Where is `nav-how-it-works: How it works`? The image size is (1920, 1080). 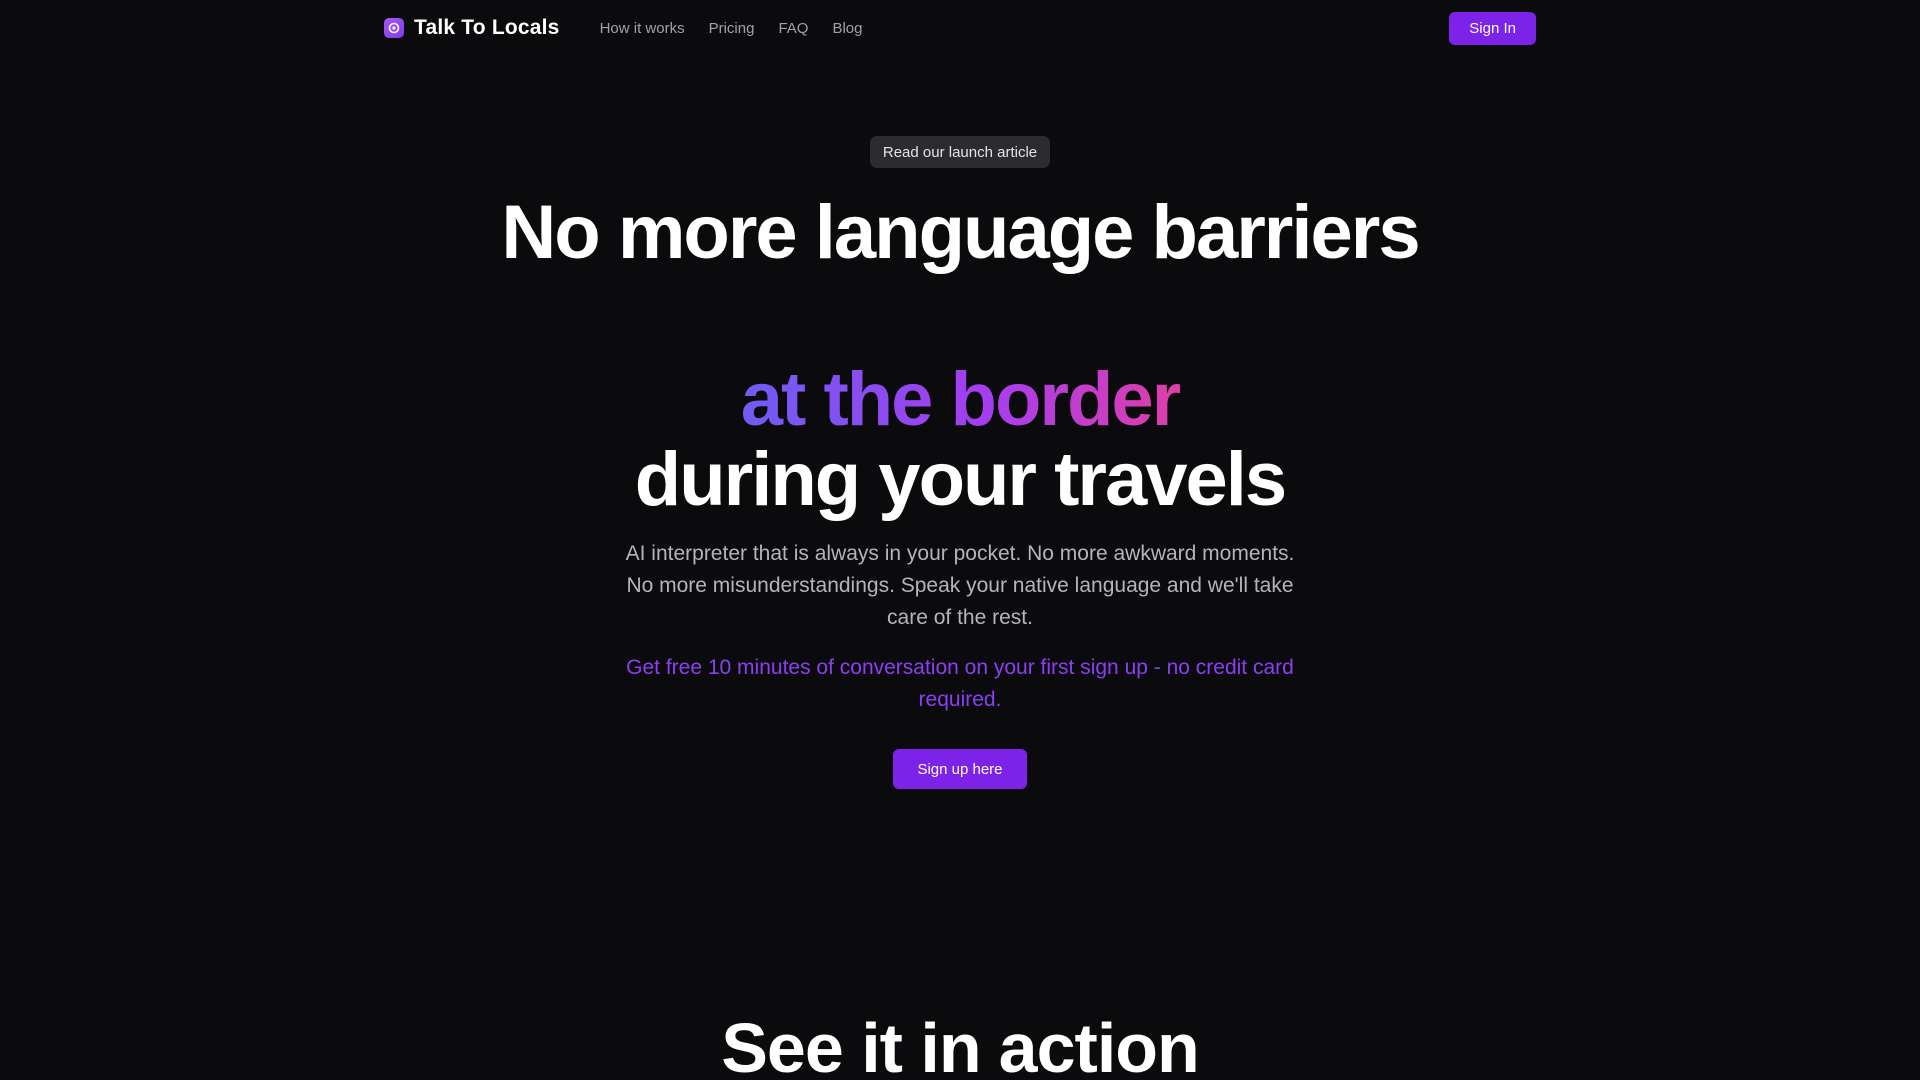
nav-how-it-works: How it works is located at coordinates (642, 28).